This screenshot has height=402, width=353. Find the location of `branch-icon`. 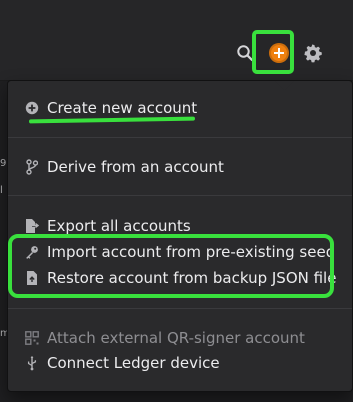

branch-icon is located at coordinates (32, 167).